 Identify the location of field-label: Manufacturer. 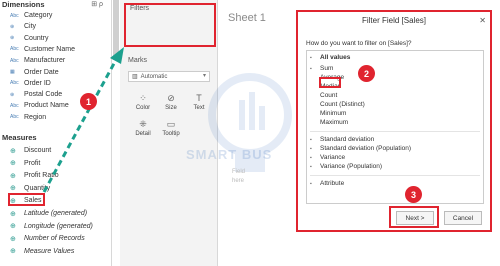
(45, 61).